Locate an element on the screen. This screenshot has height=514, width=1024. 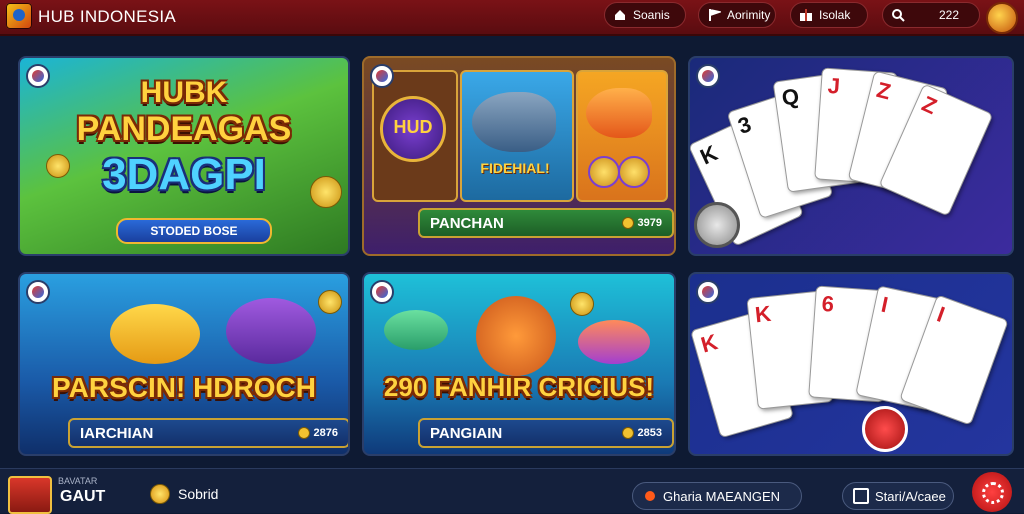
game-tile-5: 290 FANHIR CRICIUS! PANGIAIN 2853 is located at coordinates (519, 364).